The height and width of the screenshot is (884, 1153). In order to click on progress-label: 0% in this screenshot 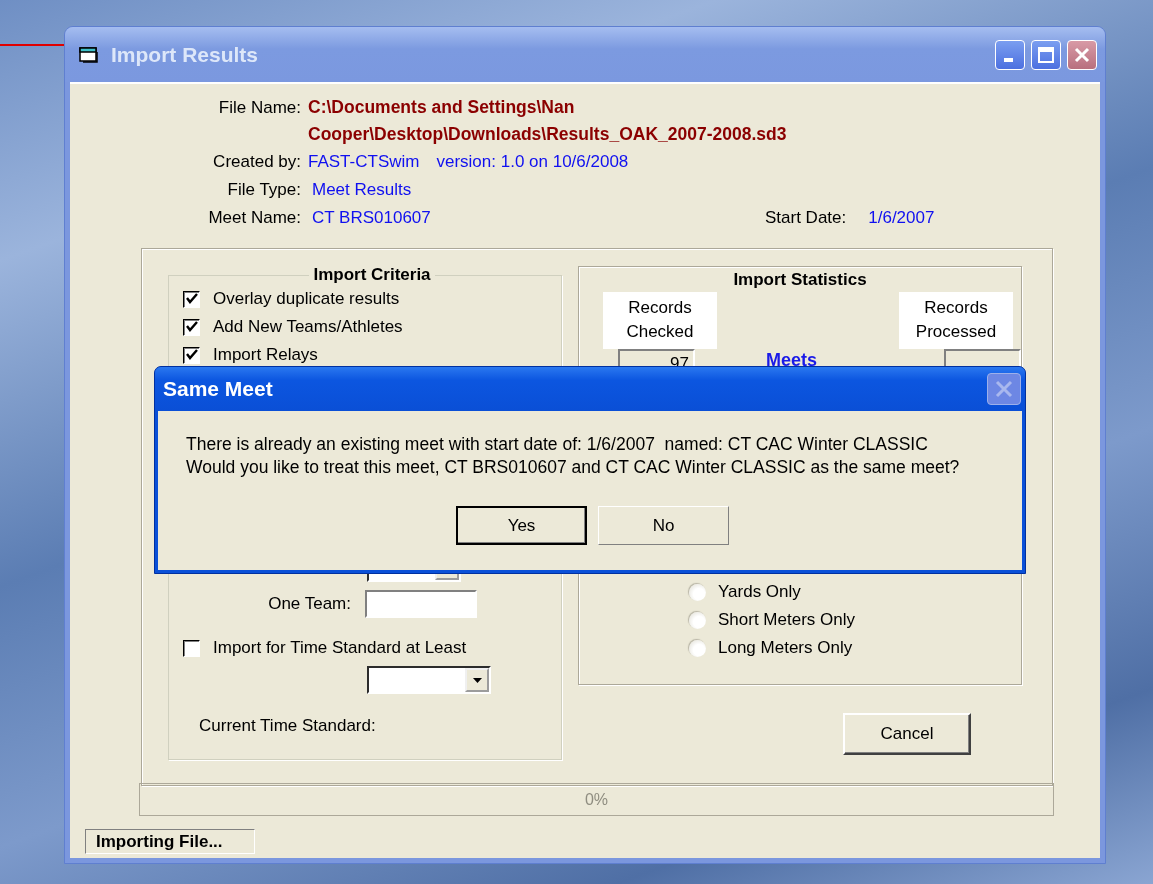, I will do `click(596, 799)`.